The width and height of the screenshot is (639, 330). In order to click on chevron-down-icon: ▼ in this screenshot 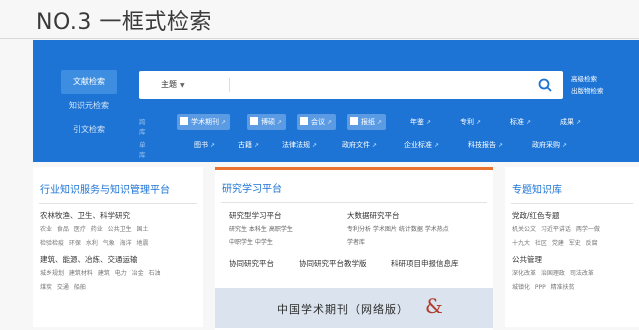, I will do `click(182, 85)`.